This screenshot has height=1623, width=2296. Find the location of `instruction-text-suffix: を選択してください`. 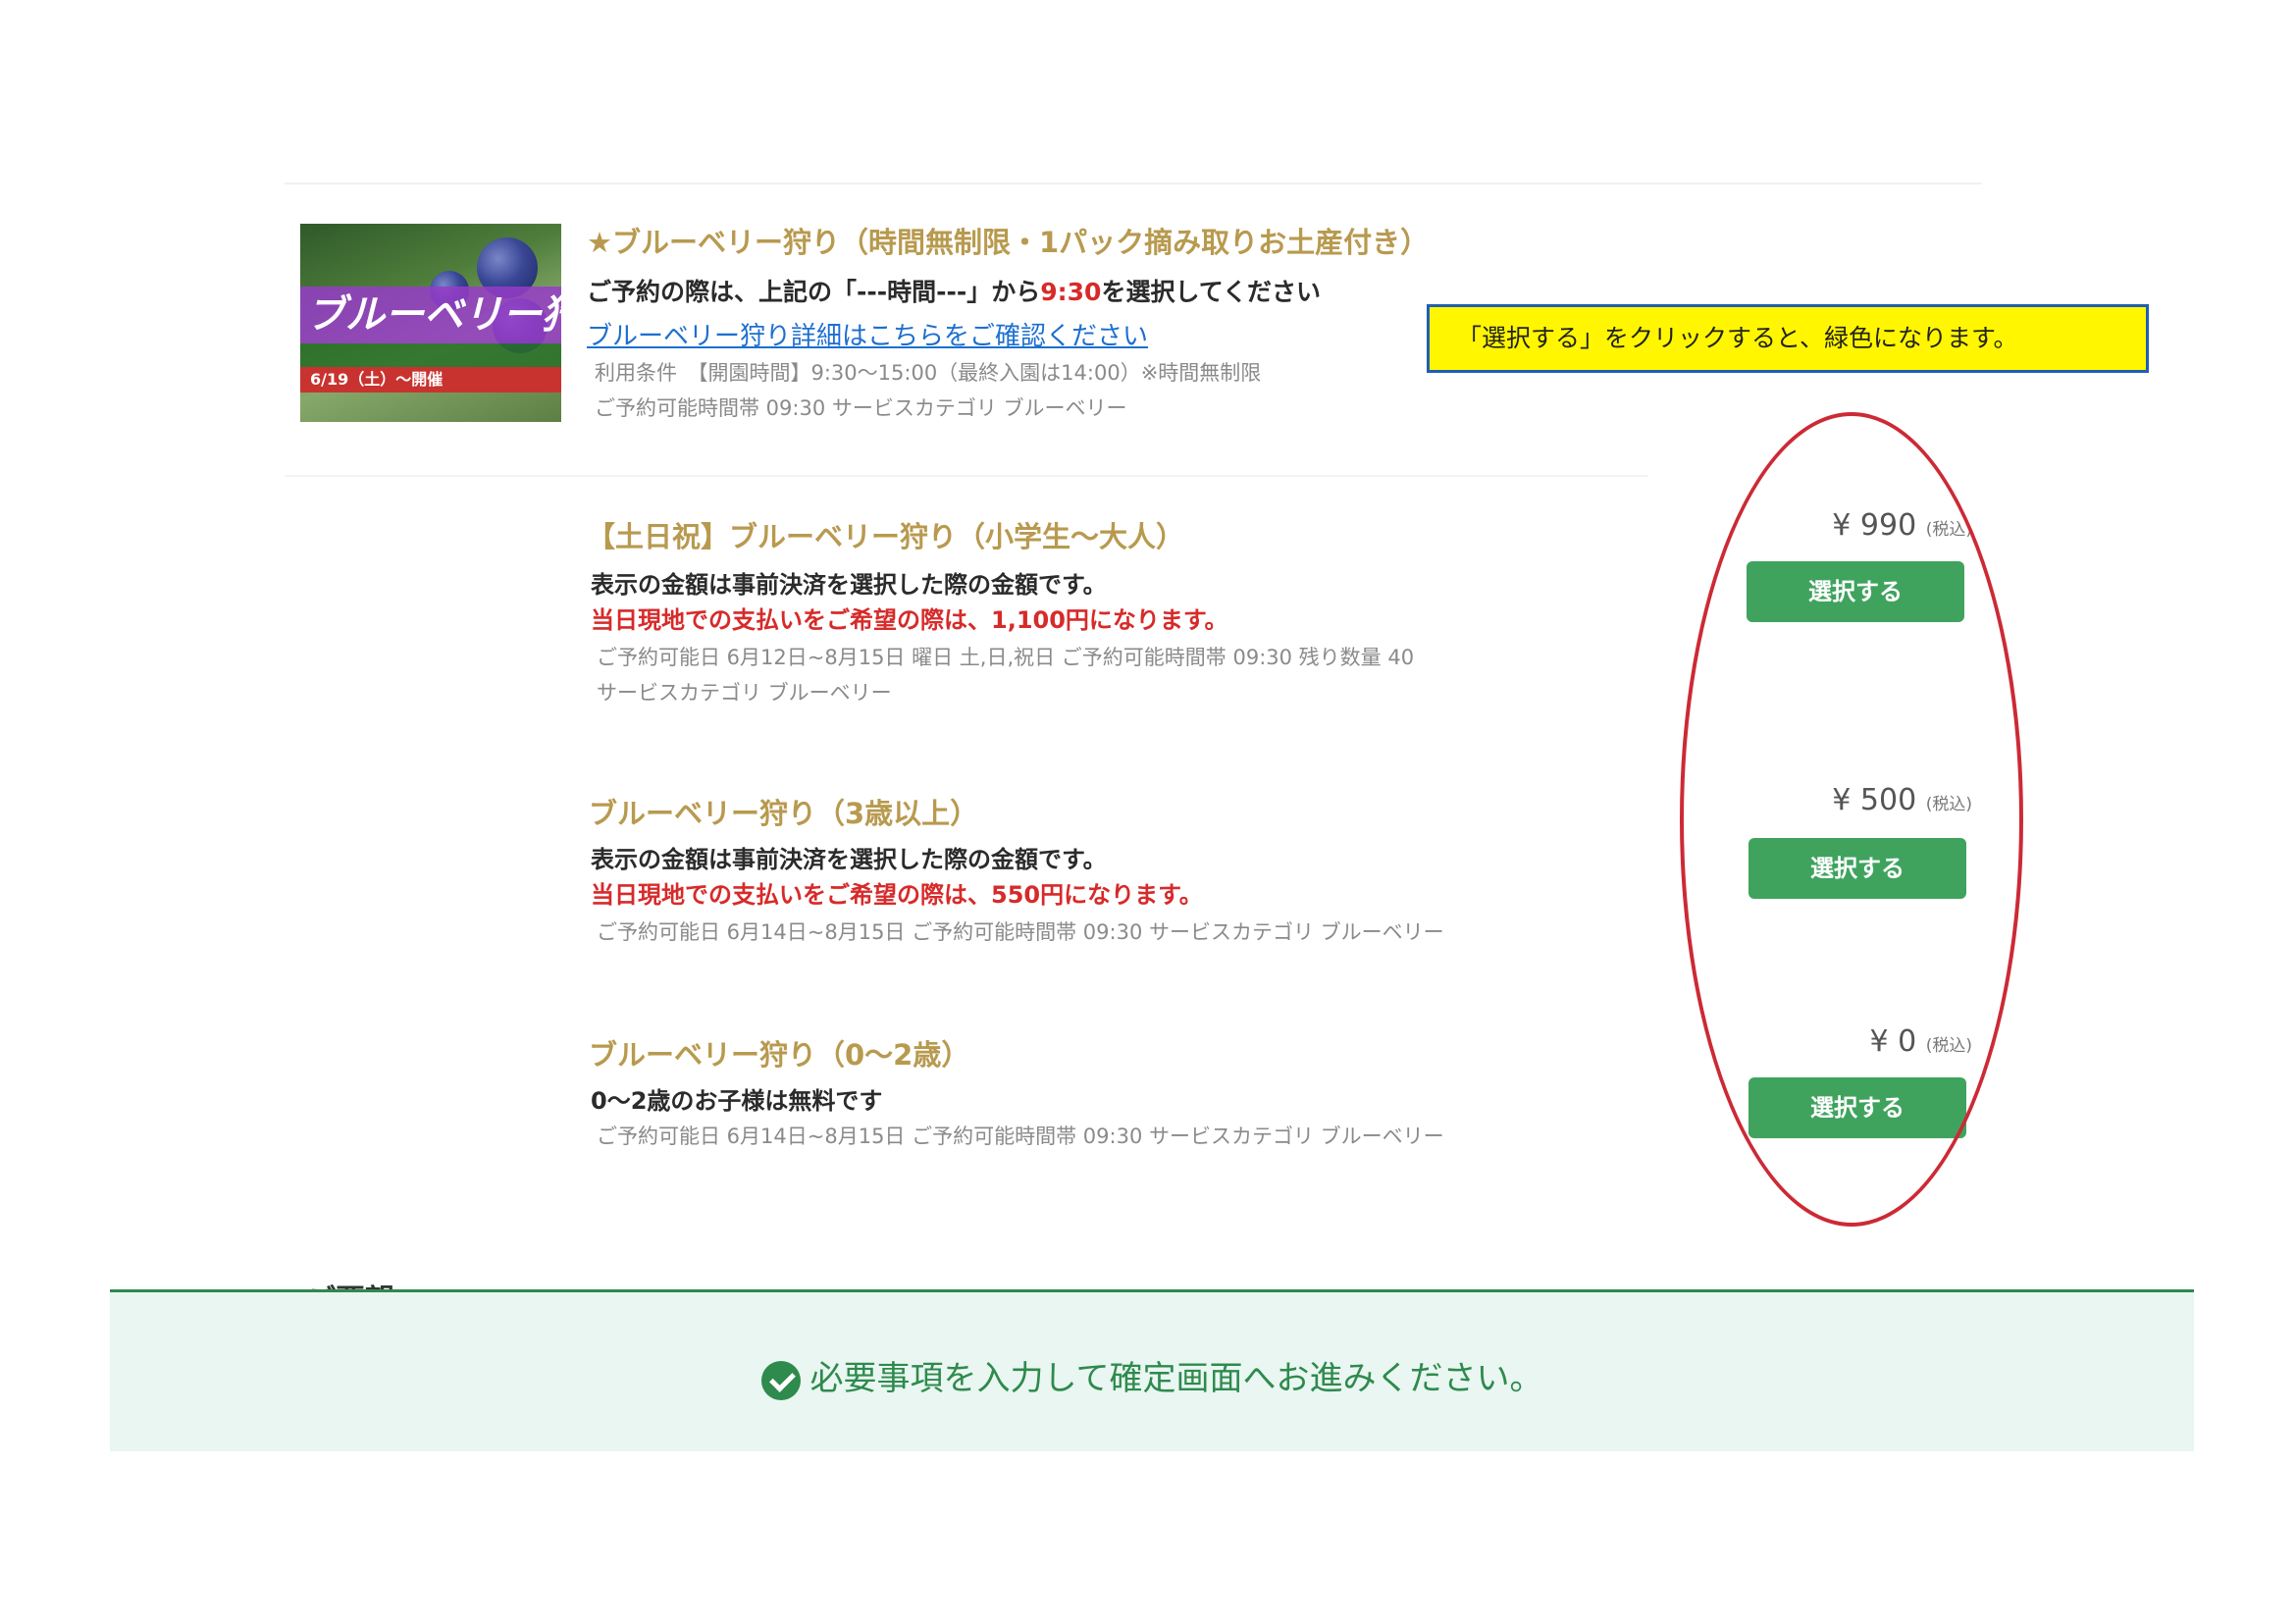

instruction-text-suffix: を選択してください is located at coordinates (1211, 292).